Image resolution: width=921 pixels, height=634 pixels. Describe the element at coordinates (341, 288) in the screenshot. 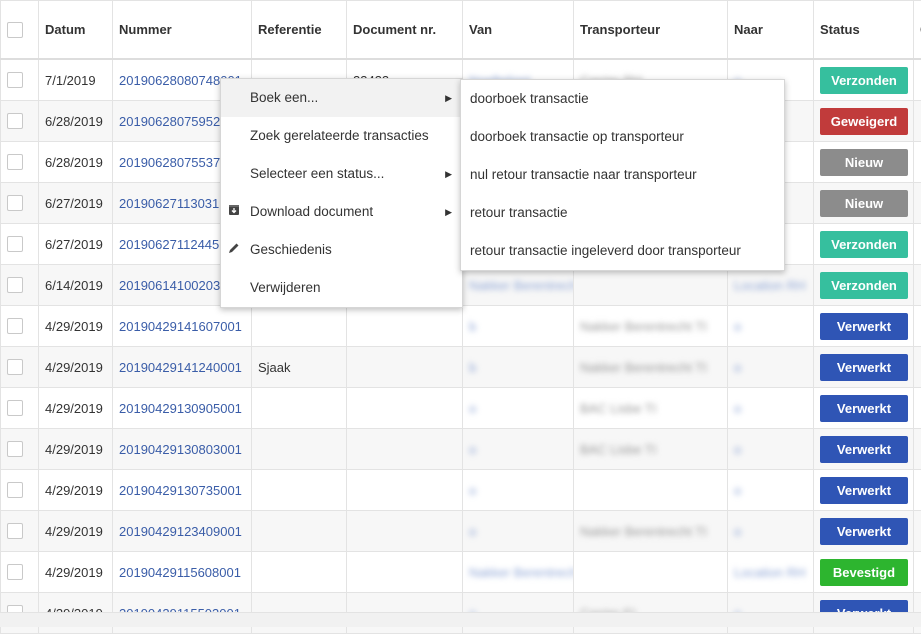

I see `context-menu-item: Verwijderen` at that location.